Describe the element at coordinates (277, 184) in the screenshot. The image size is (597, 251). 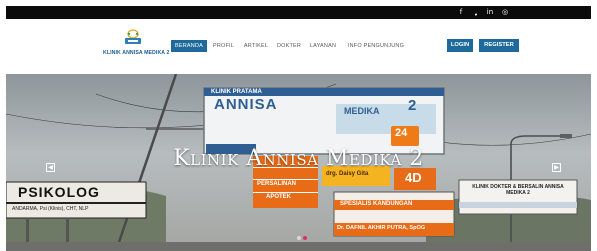
I see `sign-persalinan: PERSALINAN` at that location.